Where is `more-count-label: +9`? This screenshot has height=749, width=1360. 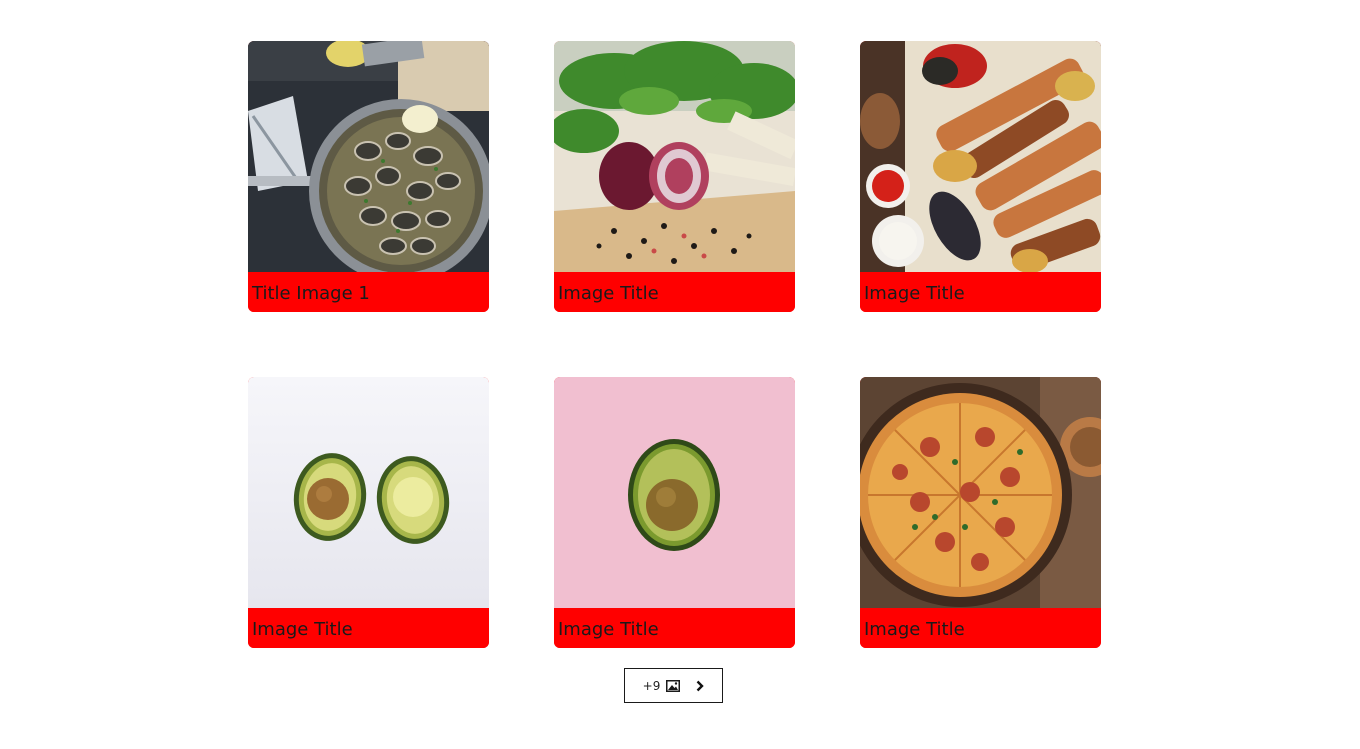 more-count-label: +9 is located at coordinates (651, 685).